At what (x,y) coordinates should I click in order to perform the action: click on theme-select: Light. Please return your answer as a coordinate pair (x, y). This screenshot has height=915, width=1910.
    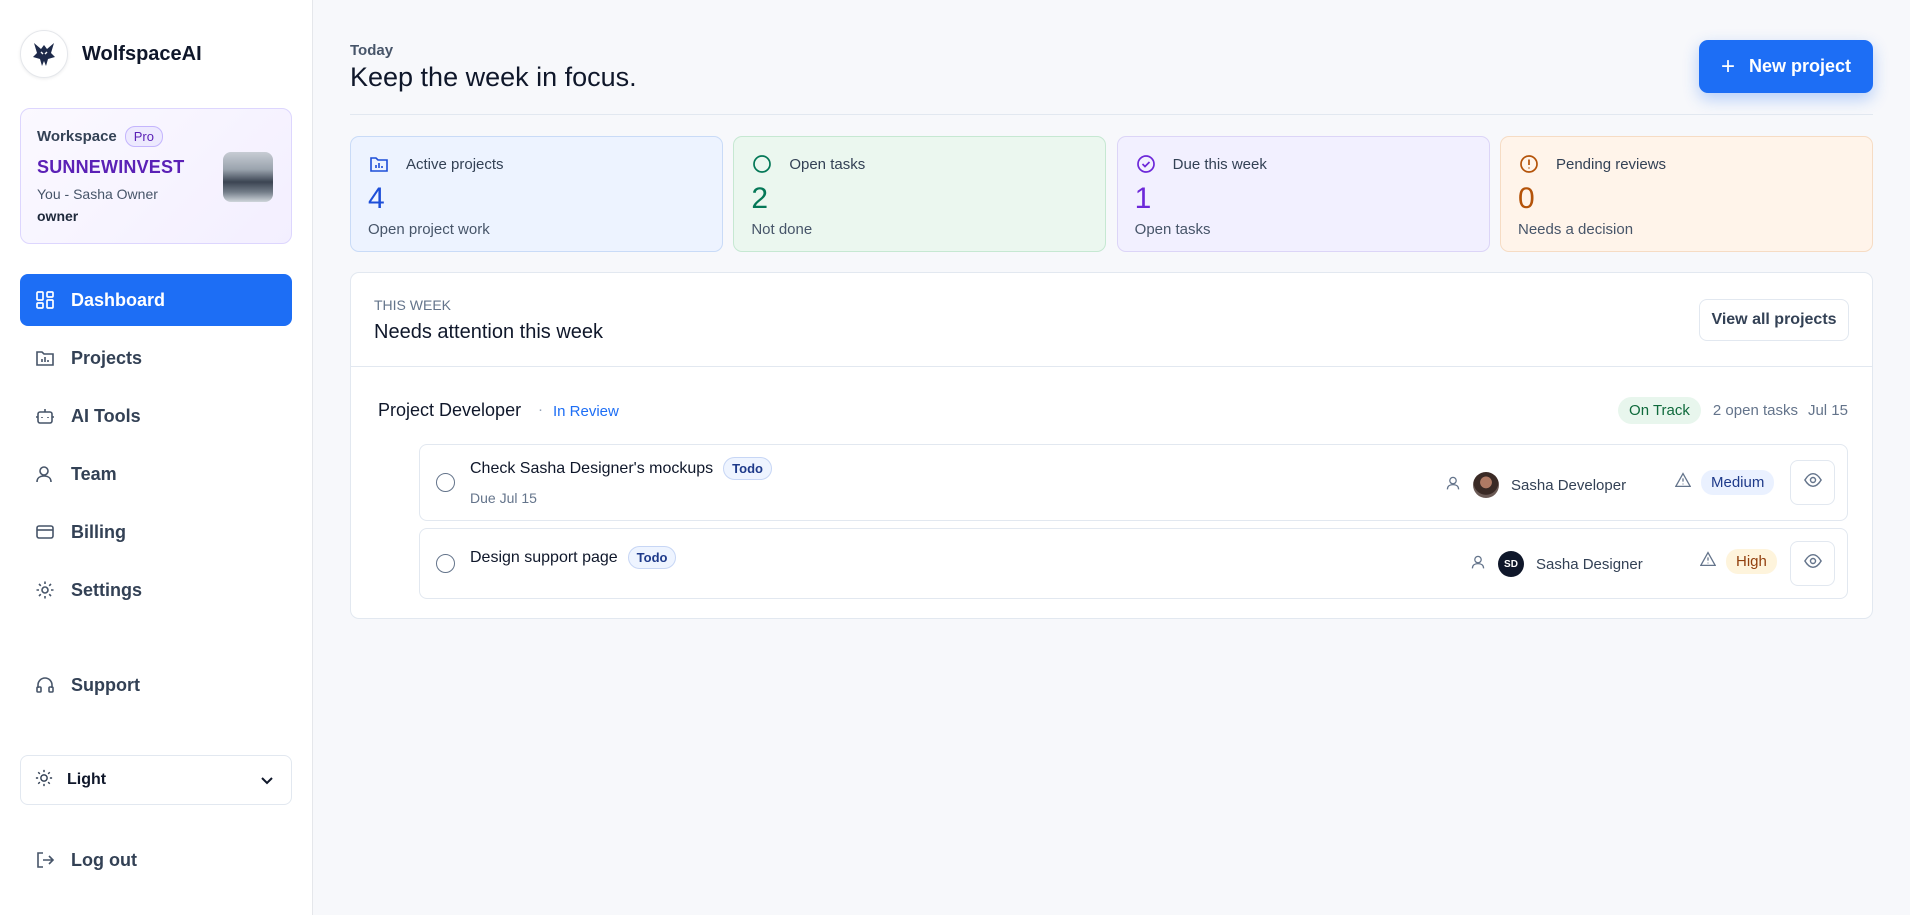
    Looking at the image, I should click on (156, 780).